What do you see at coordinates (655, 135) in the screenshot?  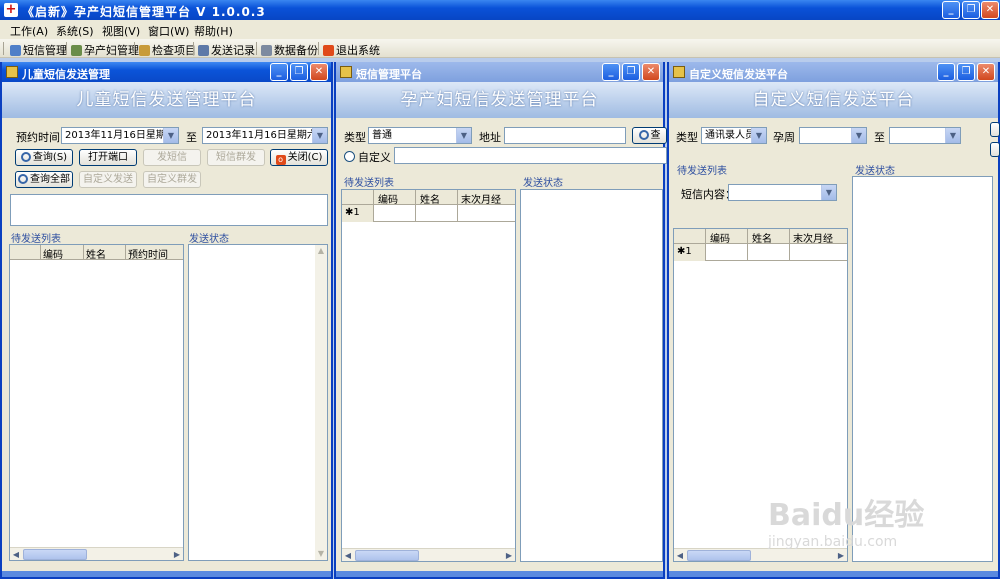 I see `query-button-label: 查` at bounding box center [655, 135].